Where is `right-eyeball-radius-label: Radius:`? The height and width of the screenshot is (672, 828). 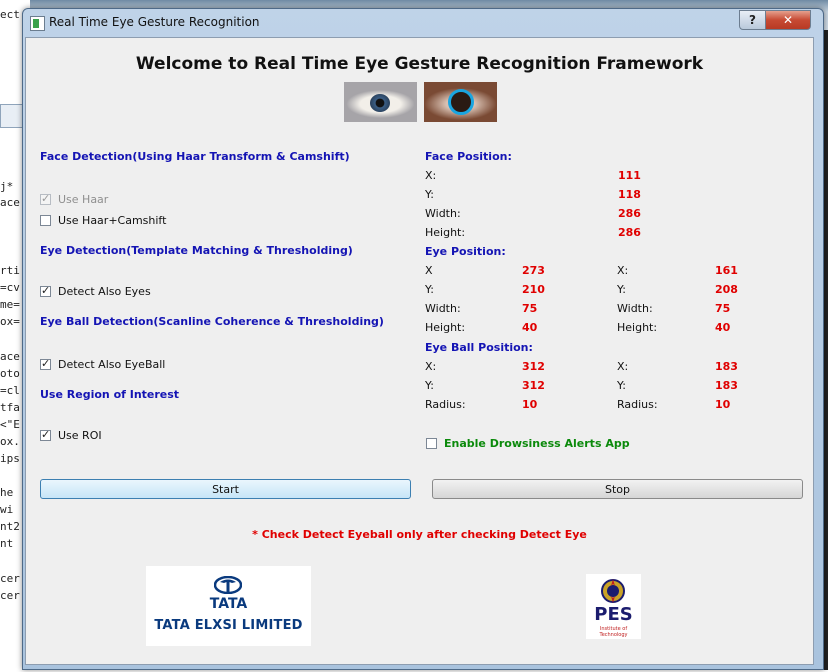
right-eyeball-radius-label: Radius: is located at coordinates (637, 404).